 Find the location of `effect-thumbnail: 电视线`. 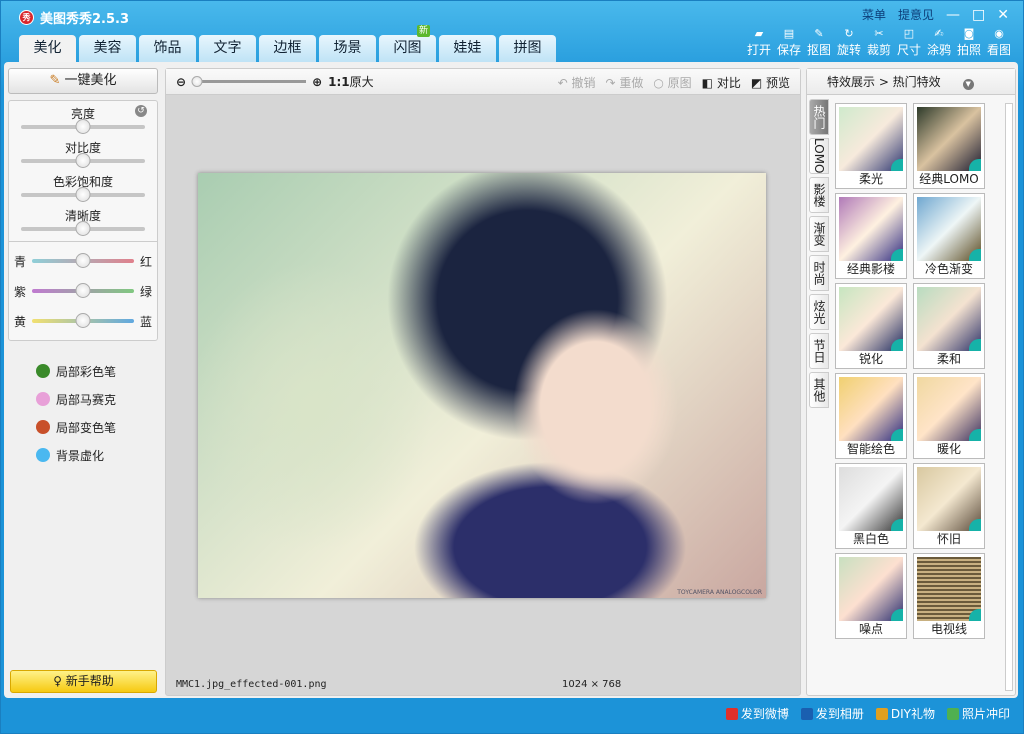

effect-thumbnail: 电视线 is located at coordinates (949, 596).